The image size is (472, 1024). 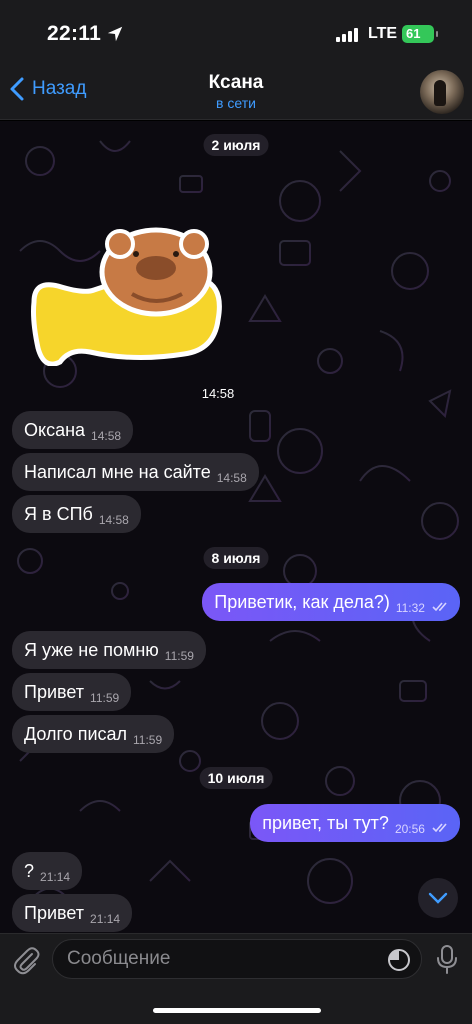 What do you see at coordinates (236, 34) in the screenshot?
I see `status-bar: 22:11 LTE 61` at bounding box center [236, 34].